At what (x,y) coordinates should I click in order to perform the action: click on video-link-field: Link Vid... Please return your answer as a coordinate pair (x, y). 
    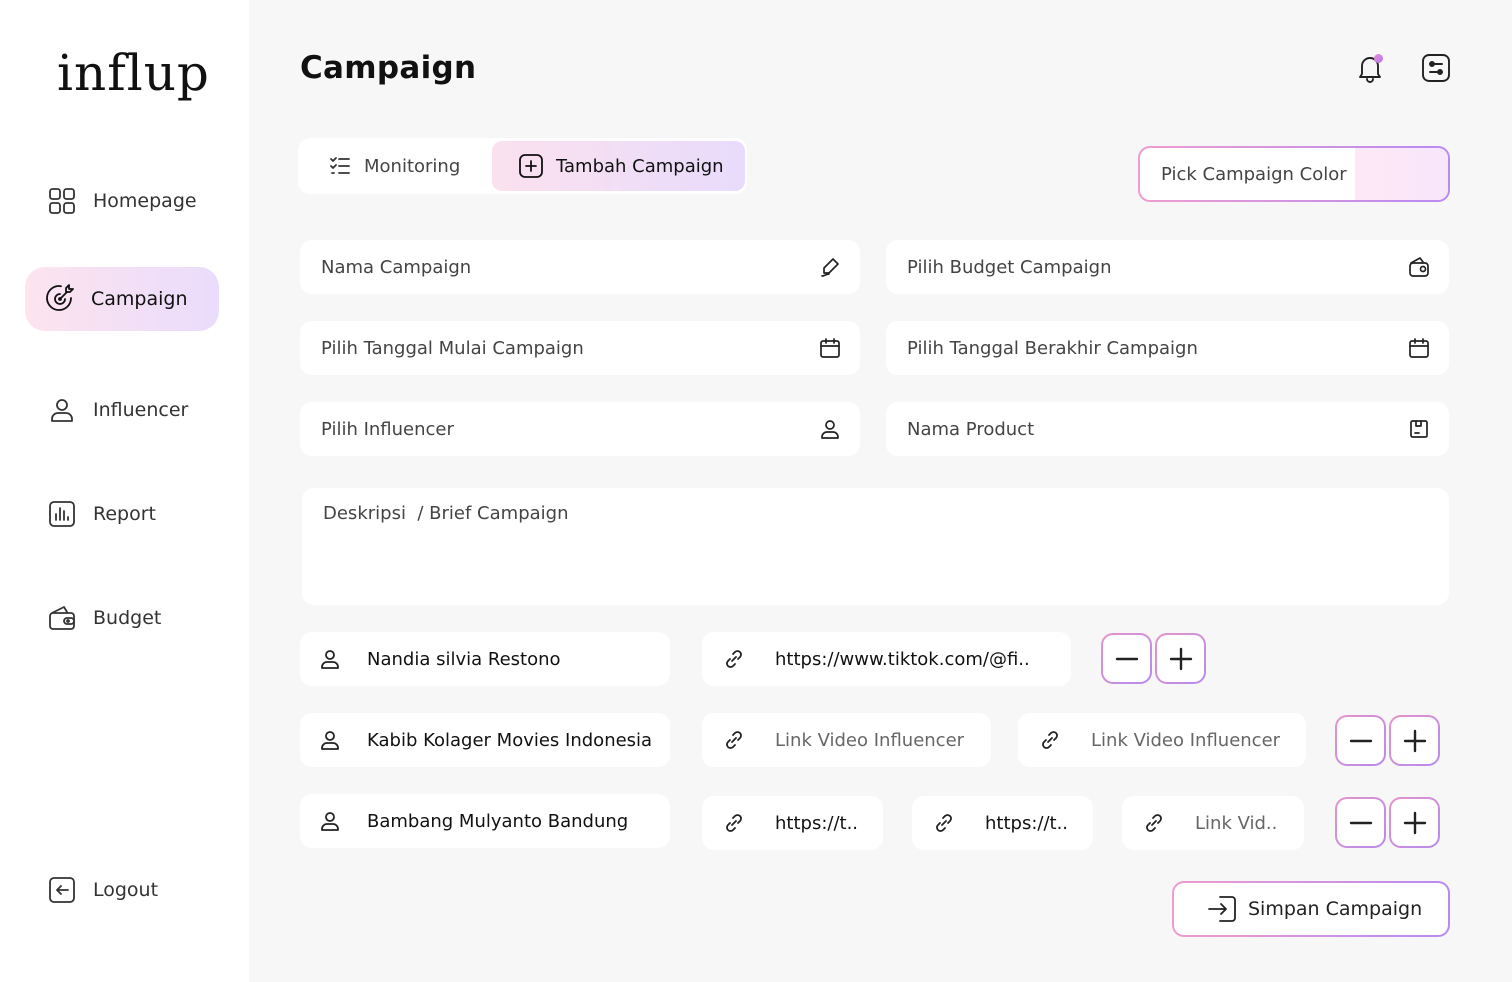
    Looking at the image, I should click on (1213, 823).